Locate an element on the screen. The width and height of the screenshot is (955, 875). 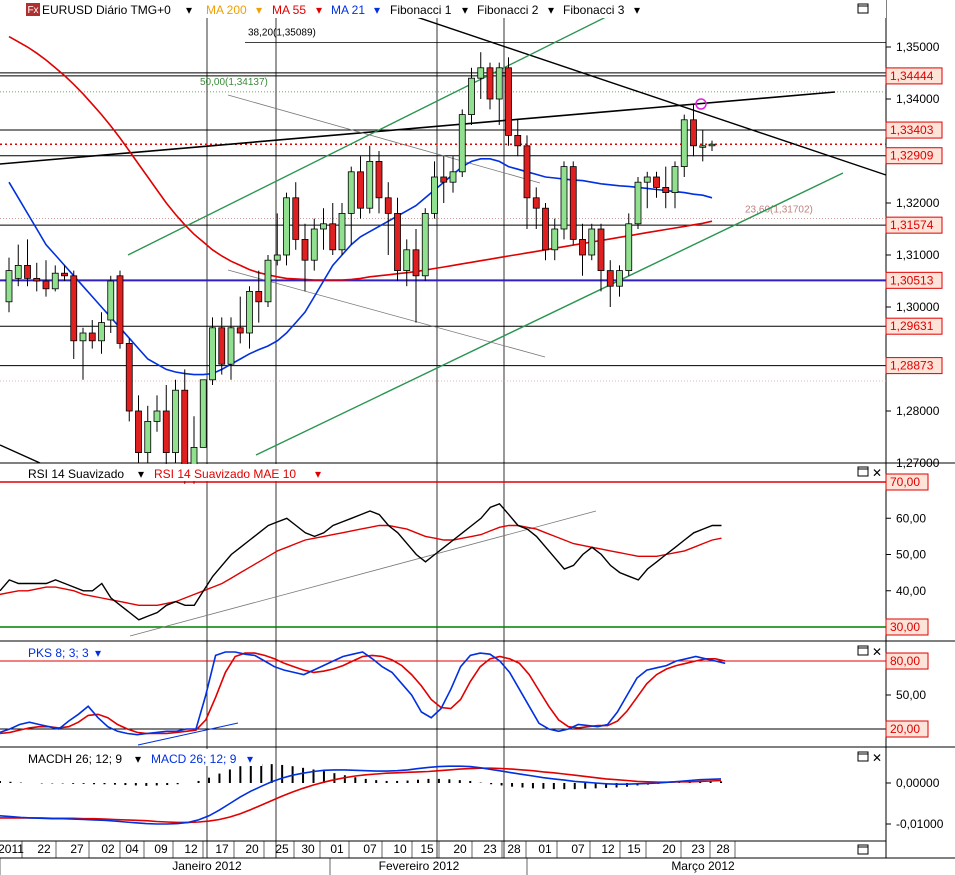
symbol-title: EURUSD Diário TMG+0 is located at coordinates (106, 10).